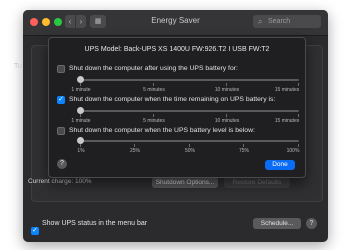  What do you see at coordinates (80, 110) in the screenshot?
I see `time-remaining-slider-knob` at bounding box center [80, 110].